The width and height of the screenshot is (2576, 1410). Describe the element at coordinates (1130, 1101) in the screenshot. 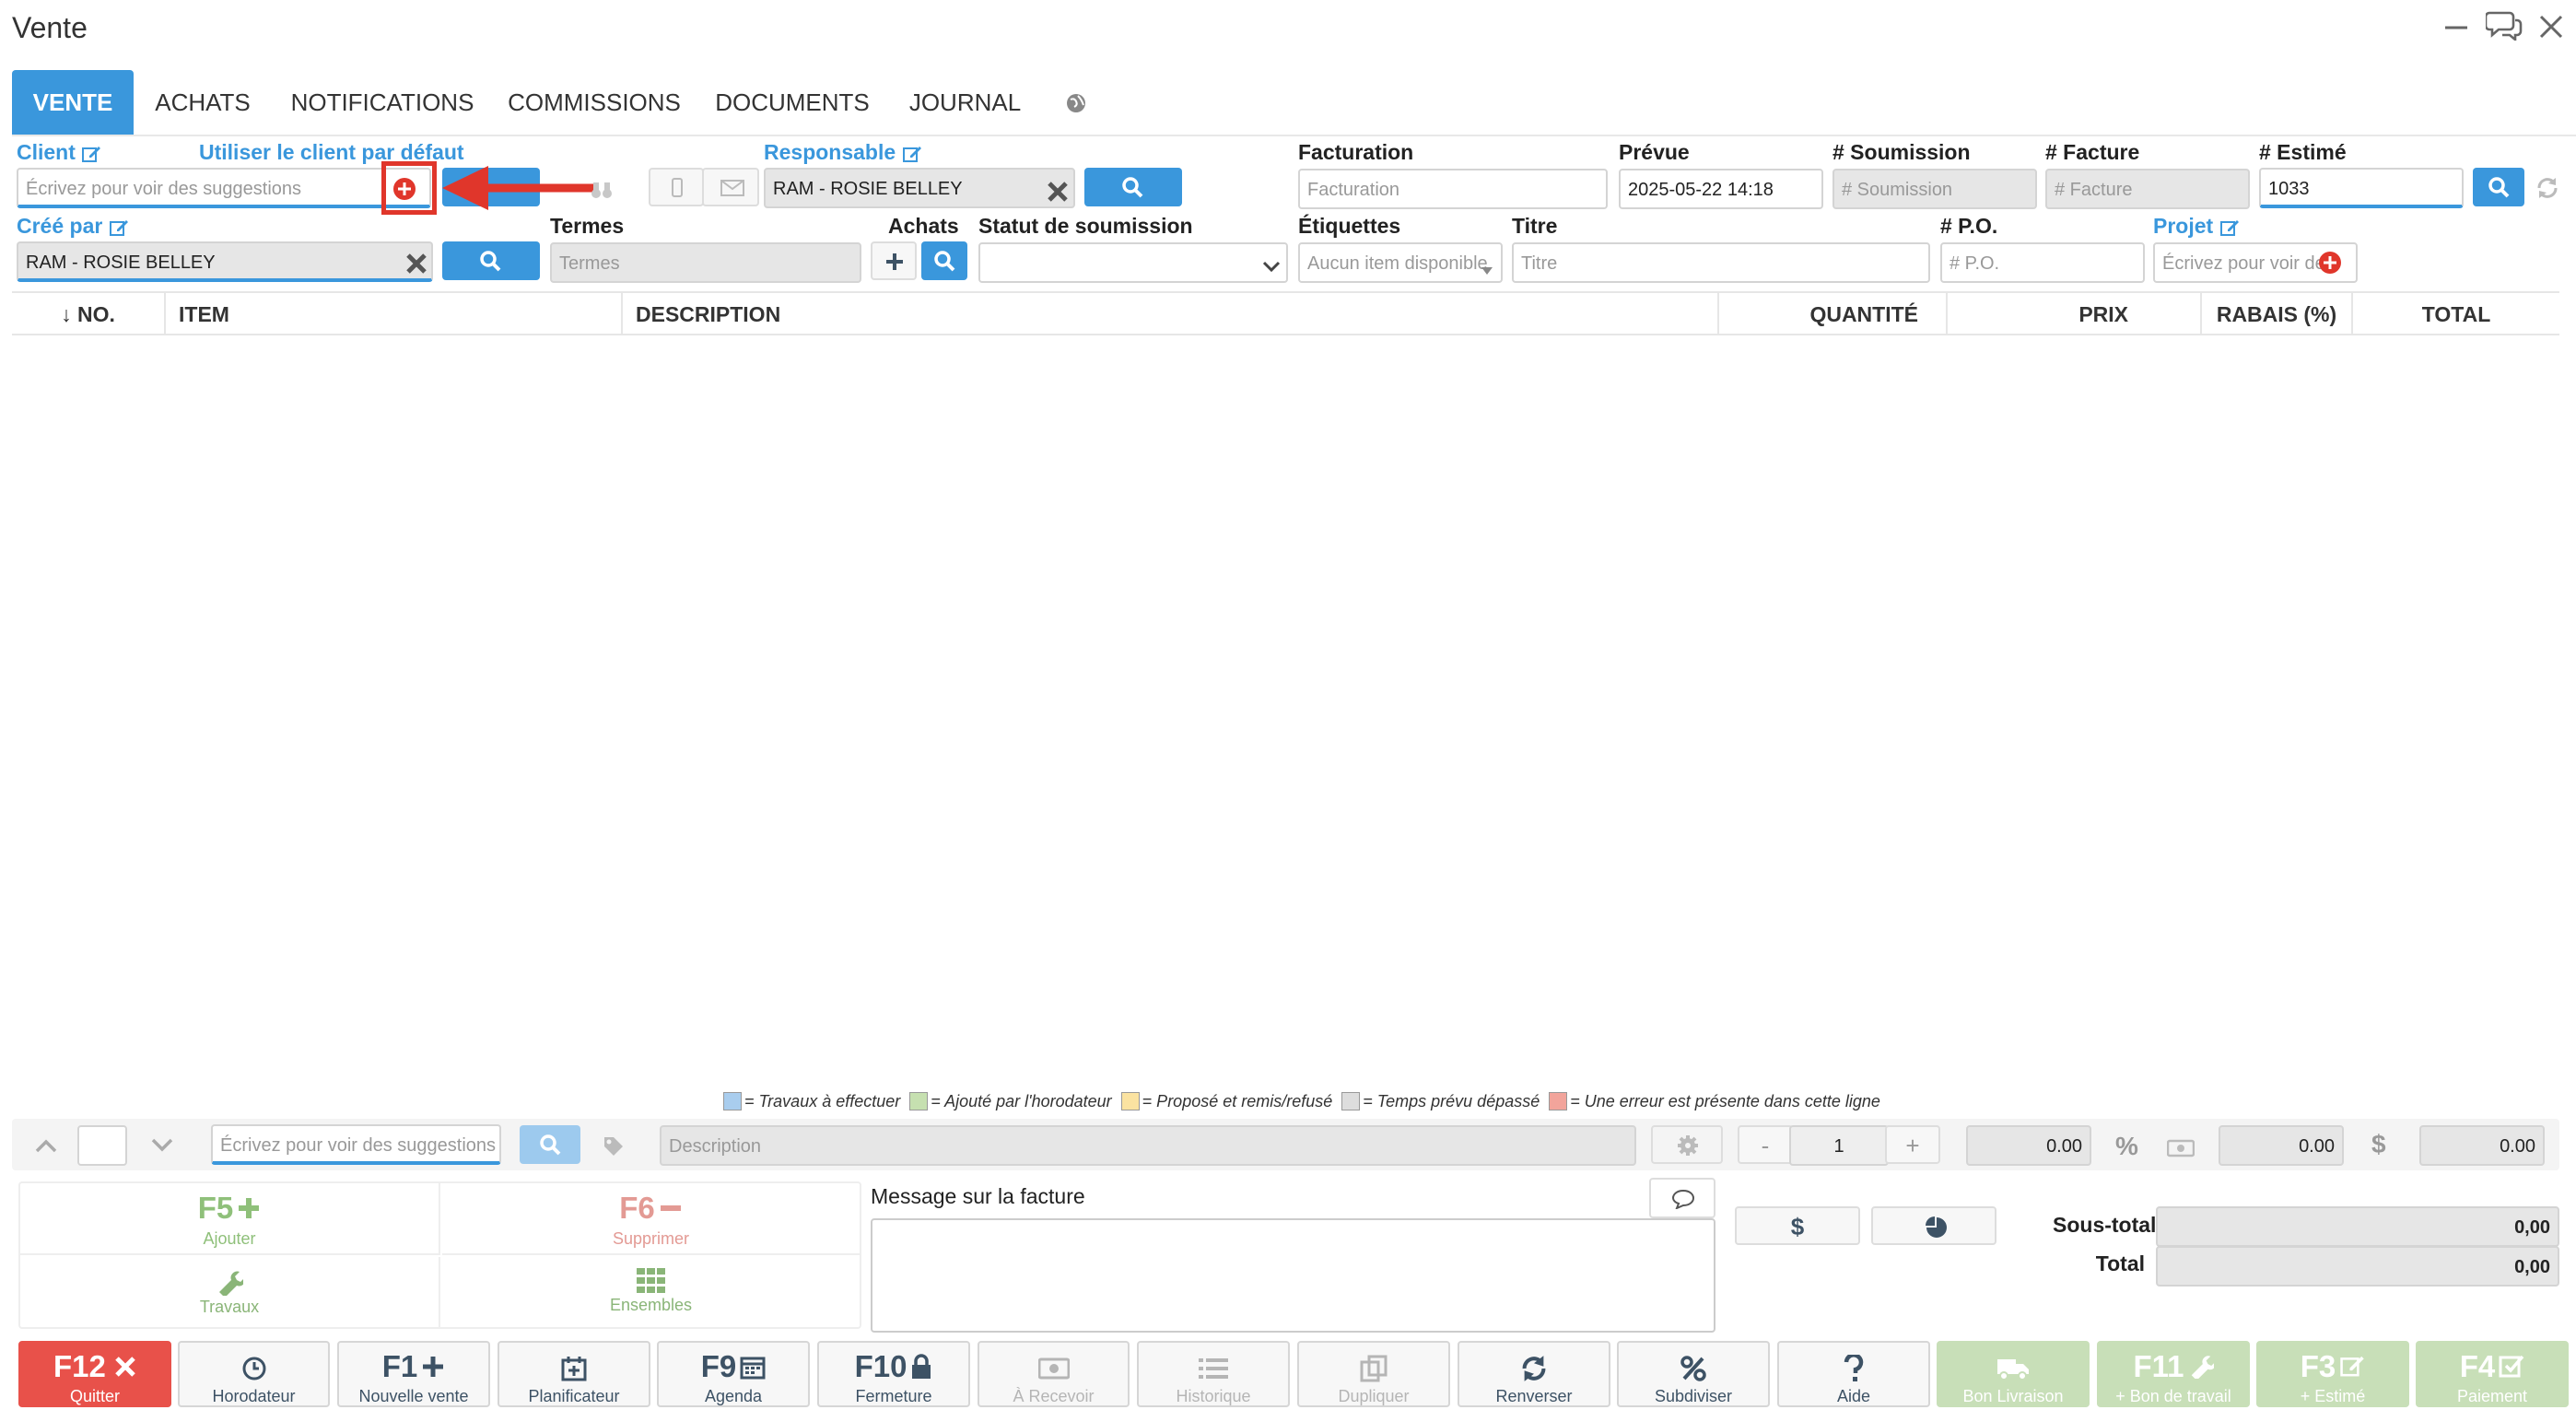

I see `legend-swatch` at that location.